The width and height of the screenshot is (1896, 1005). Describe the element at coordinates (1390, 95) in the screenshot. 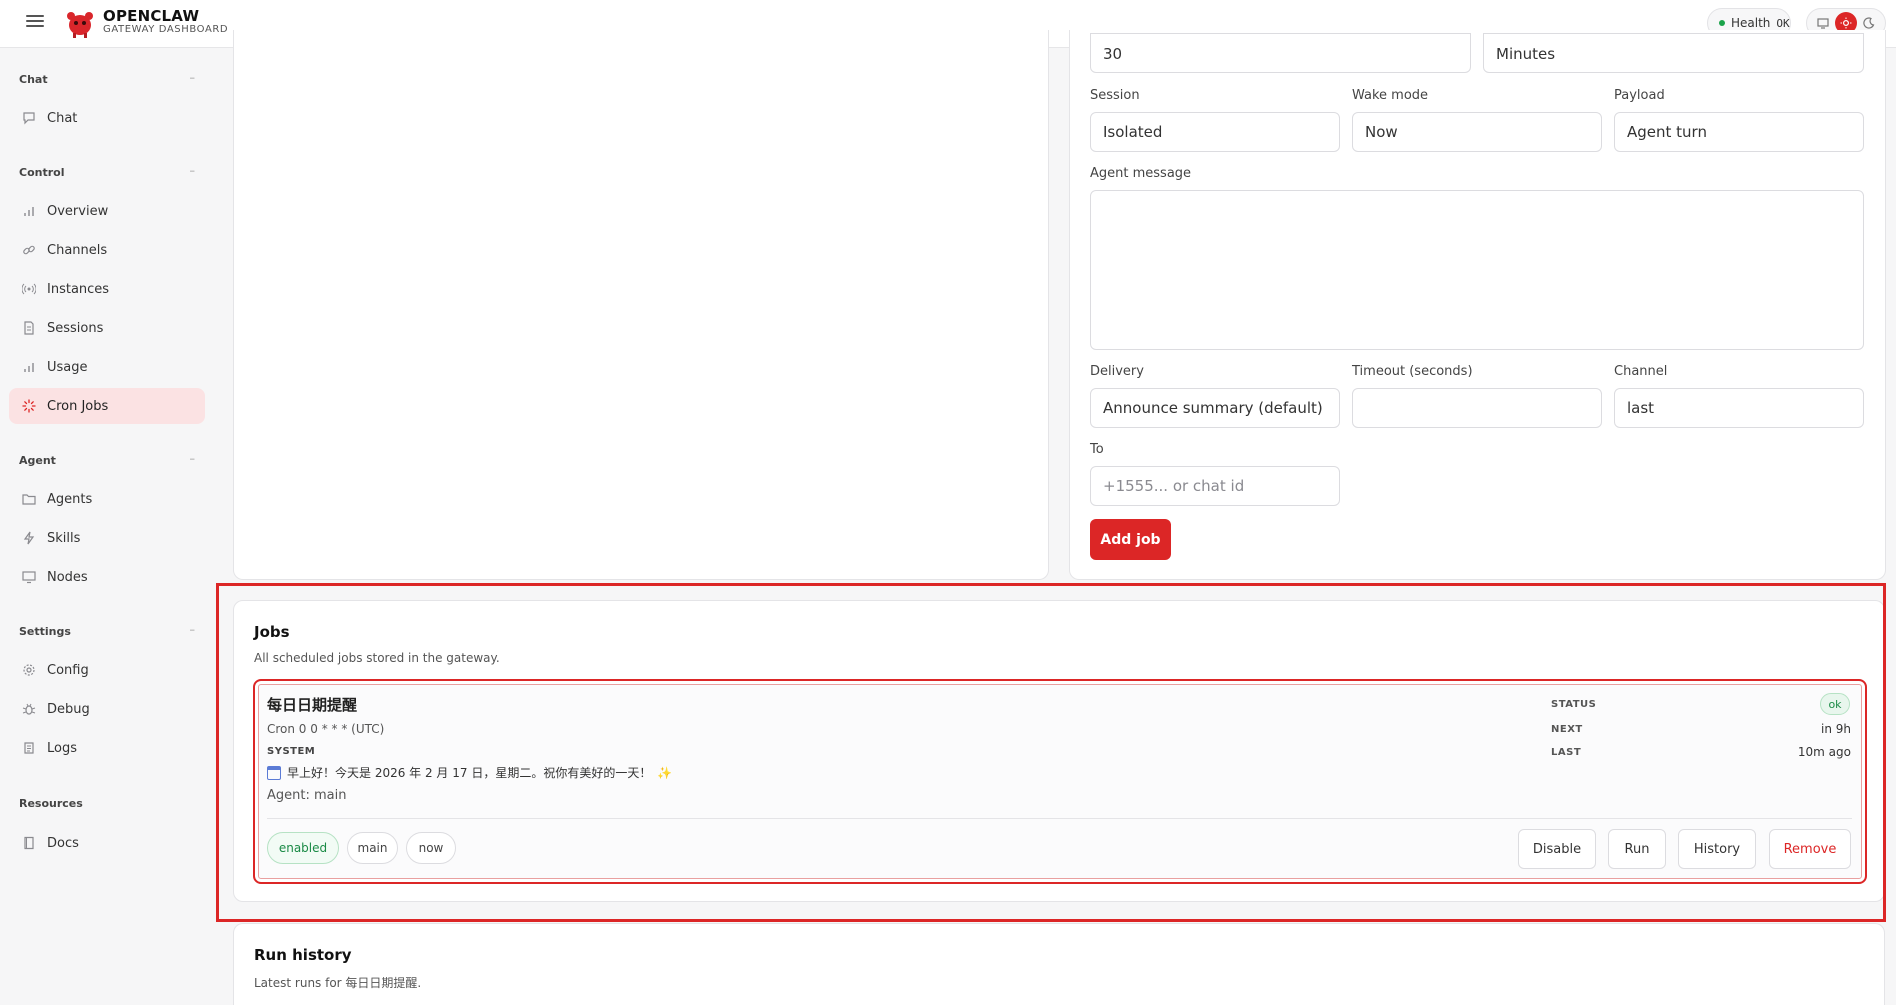

I see `wake-mode-label: Wake mode` at that location.